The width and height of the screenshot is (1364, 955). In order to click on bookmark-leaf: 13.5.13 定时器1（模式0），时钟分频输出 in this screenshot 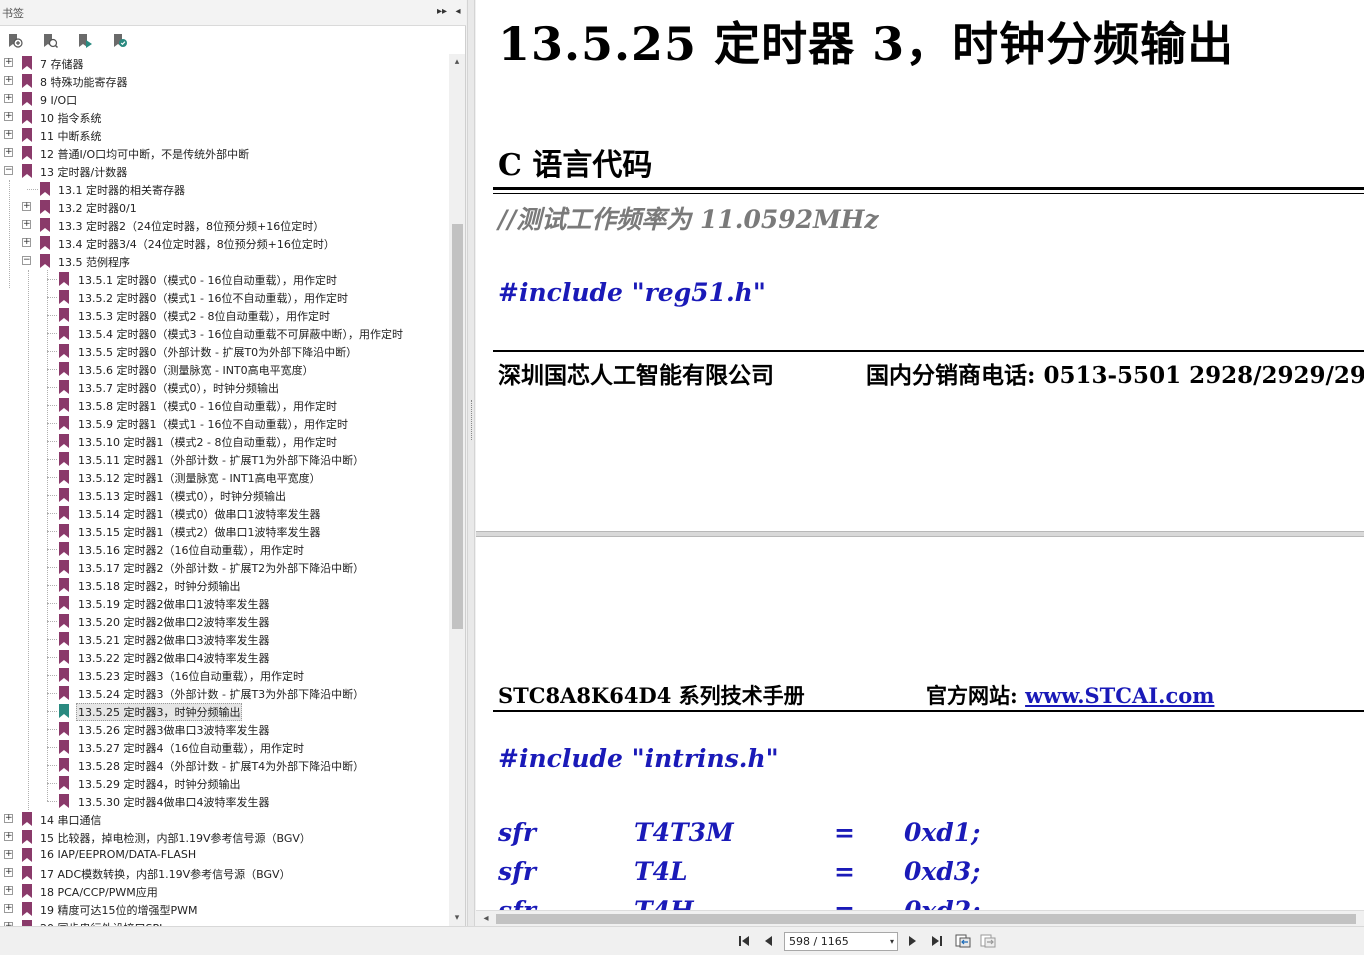, I will do `click(224, 495)`.